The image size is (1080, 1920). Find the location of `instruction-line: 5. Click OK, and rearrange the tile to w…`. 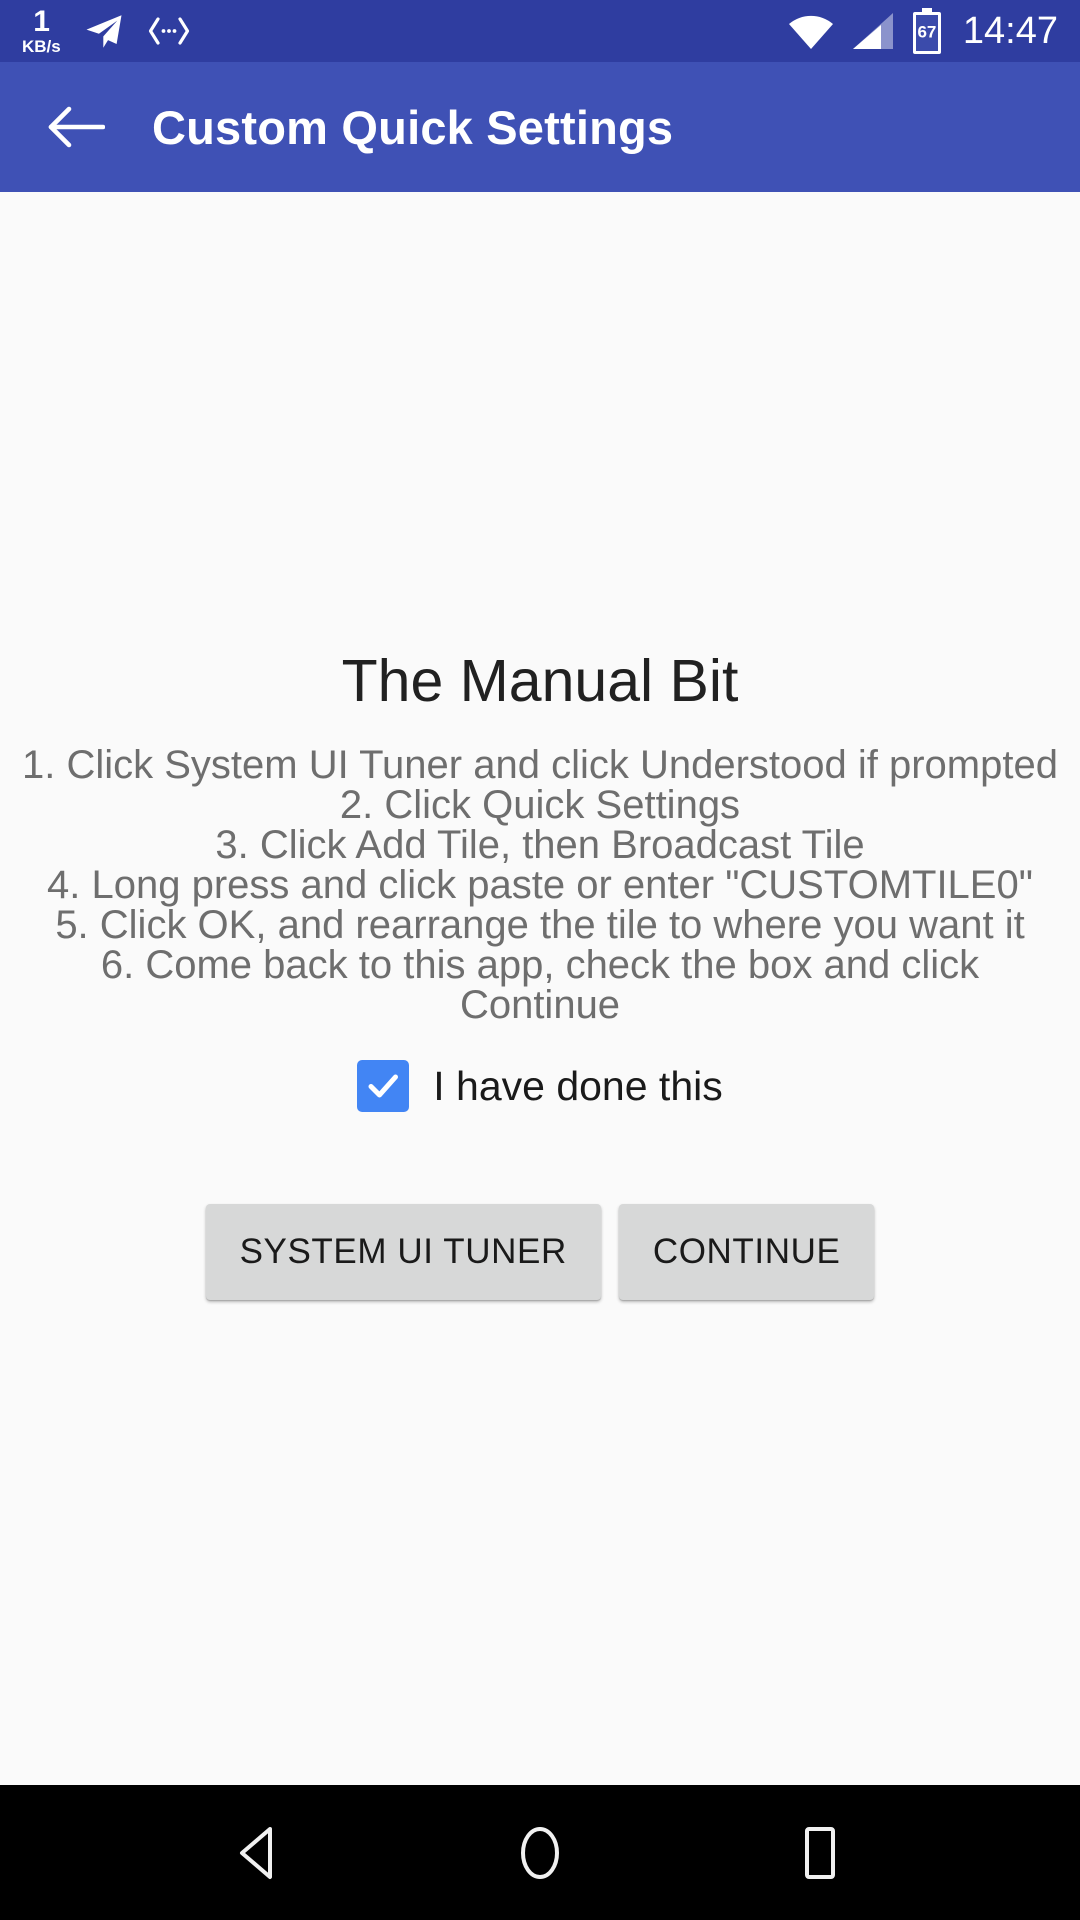

instruction-line: 5. Click OK, and rearrange the tile to w… is located at coordinates (540, 925).